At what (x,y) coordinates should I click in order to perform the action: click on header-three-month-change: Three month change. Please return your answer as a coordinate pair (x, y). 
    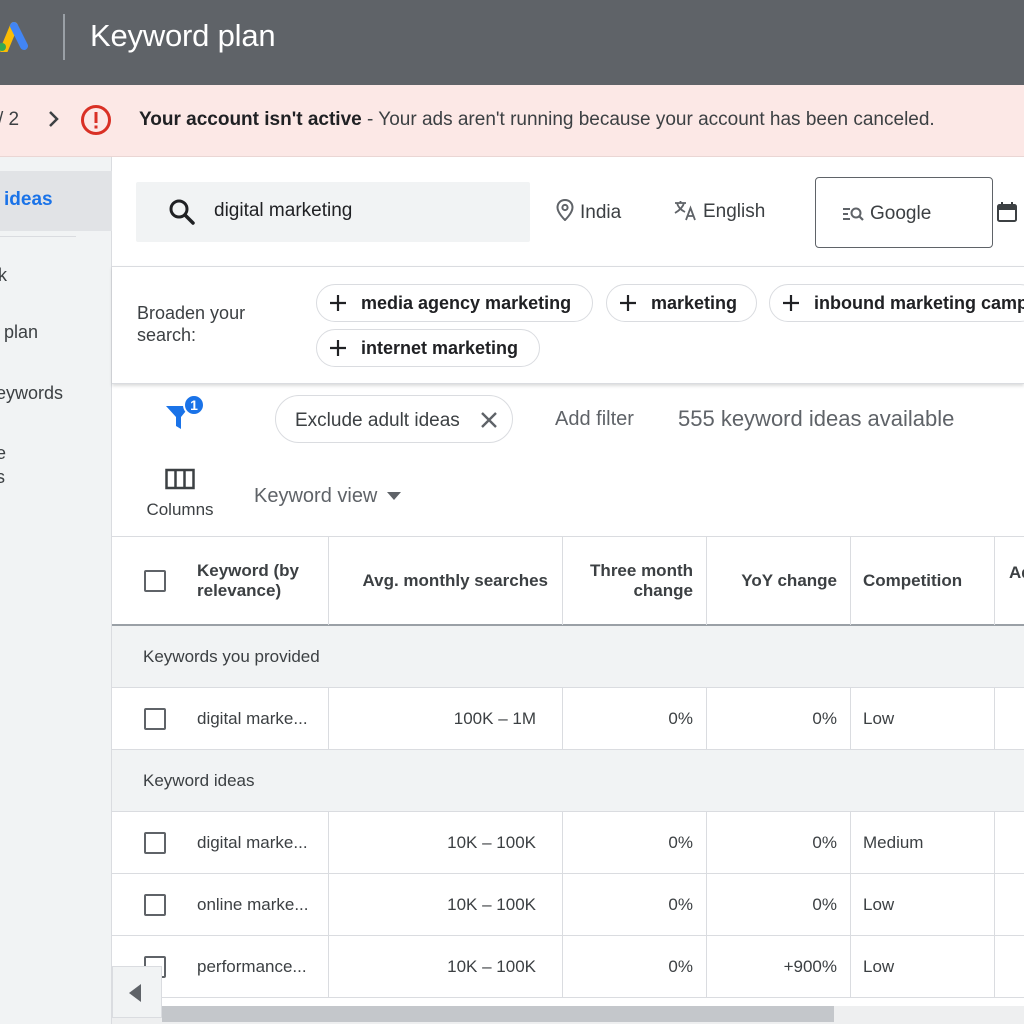
    Looking at the image, I should click on (635, 581).